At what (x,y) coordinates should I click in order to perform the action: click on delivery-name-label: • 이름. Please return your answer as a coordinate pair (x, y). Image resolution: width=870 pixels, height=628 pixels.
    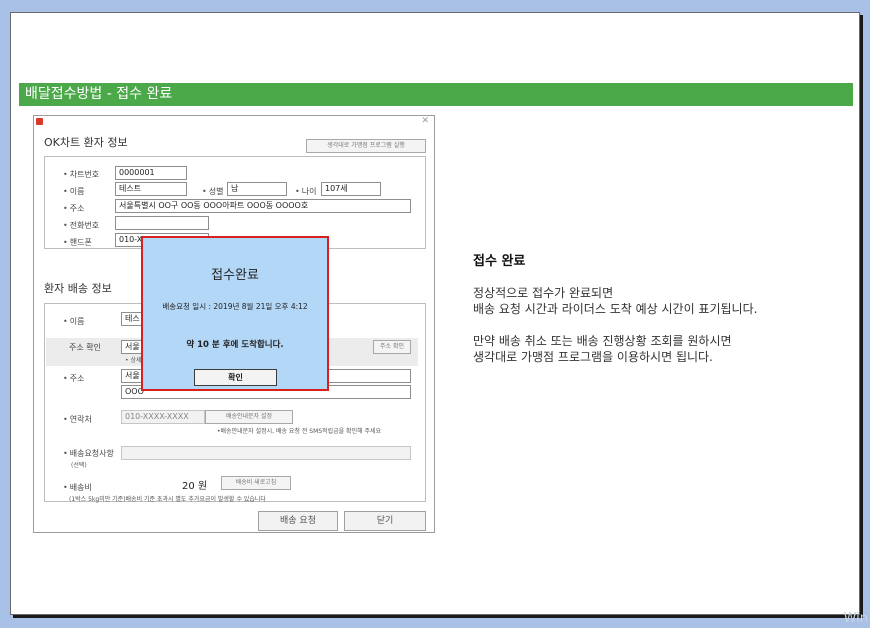
    Looking at the image, I should click on (74, 321).